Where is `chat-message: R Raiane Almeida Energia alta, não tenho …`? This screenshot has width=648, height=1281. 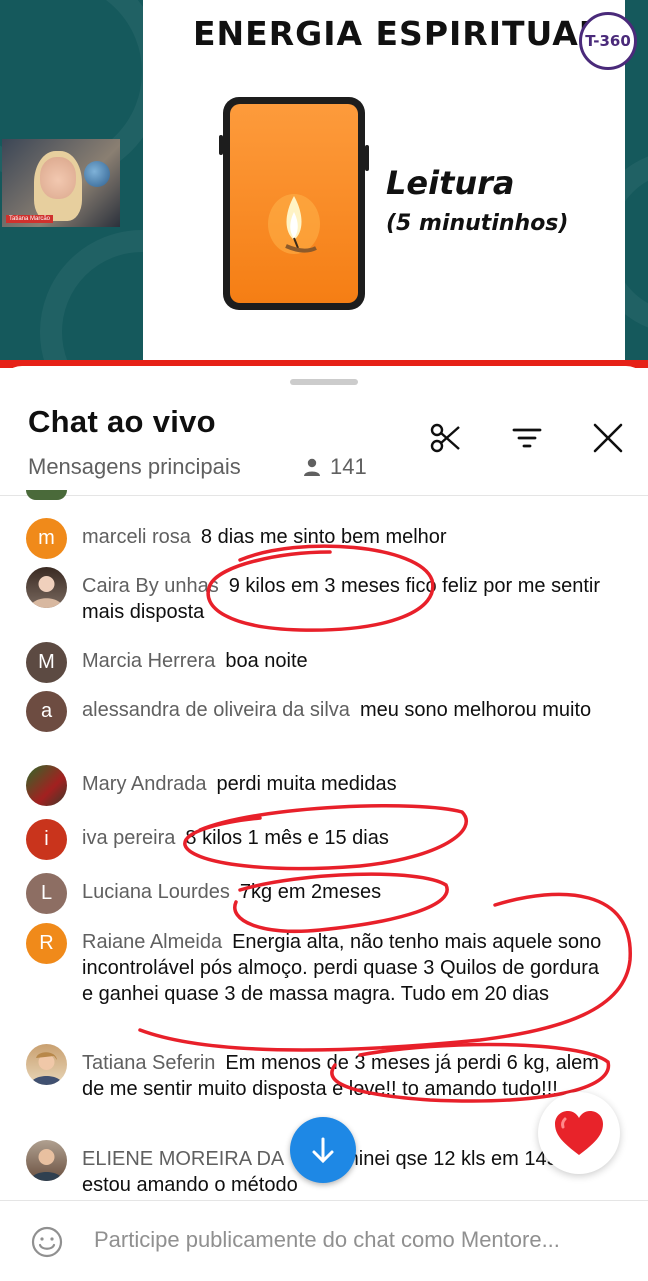 chat-message: R Raiane Almeida Energia alta, não tenho … is located at coordinates (319, 965).